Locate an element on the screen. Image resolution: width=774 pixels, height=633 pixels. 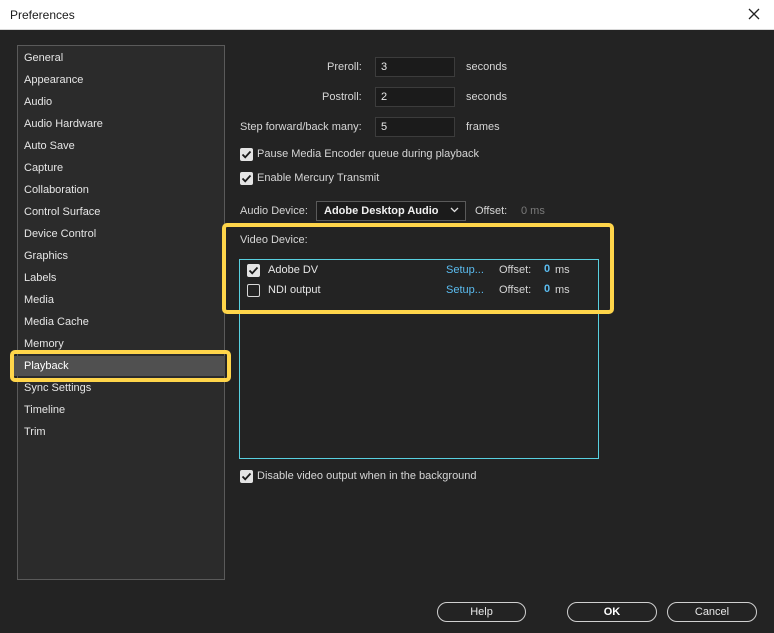
preroll-input is located at coordinates (415, 67).